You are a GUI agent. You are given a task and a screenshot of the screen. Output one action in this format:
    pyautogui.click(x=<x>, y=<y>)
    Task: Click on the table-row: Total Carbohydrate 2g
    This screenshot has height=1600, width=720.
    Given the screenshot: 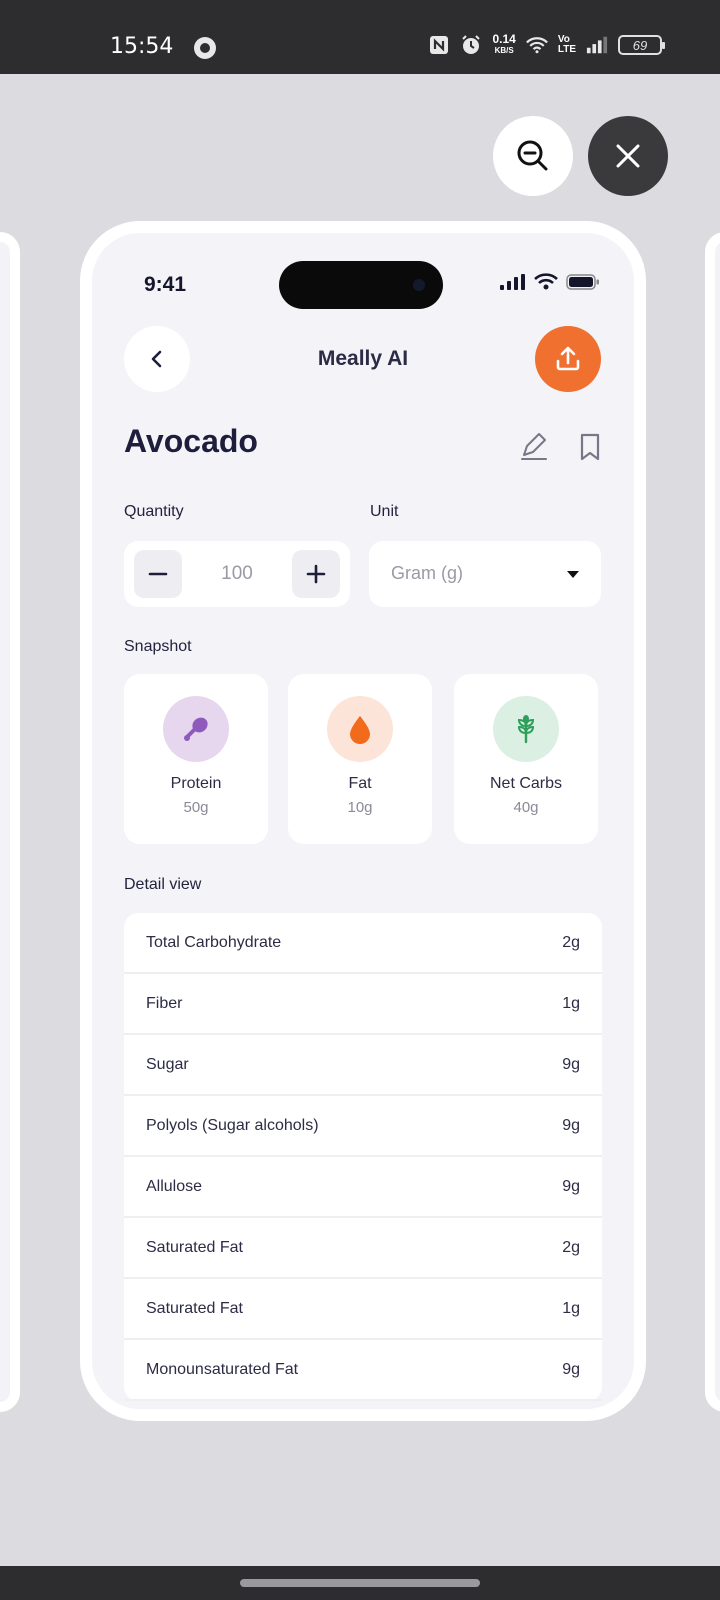 What is the action you would take?
    pyautogui.click(x=363, y=943)
    